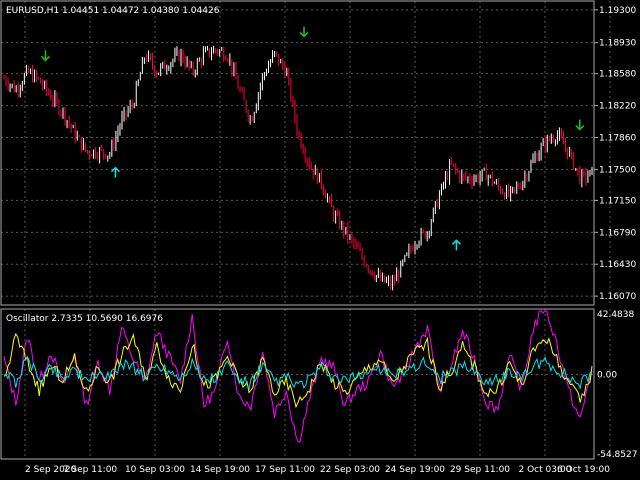 The height and width of the screenshot is (480, 640). Describe the element at coordinates (350, 470) in the screenshot. I see `time-tick-label: 22 Sep 03:00` at that location.